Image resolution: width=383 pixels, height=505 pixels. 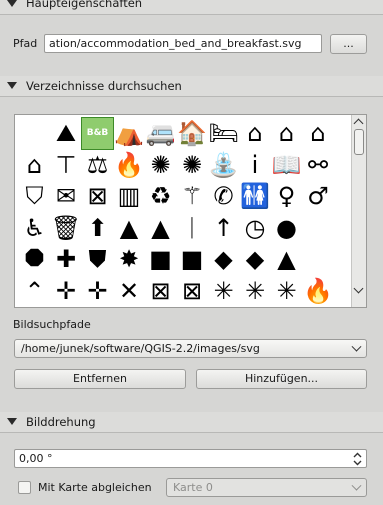 I want to click on cross-green-icon: ✛, so click(x=97, y=291).